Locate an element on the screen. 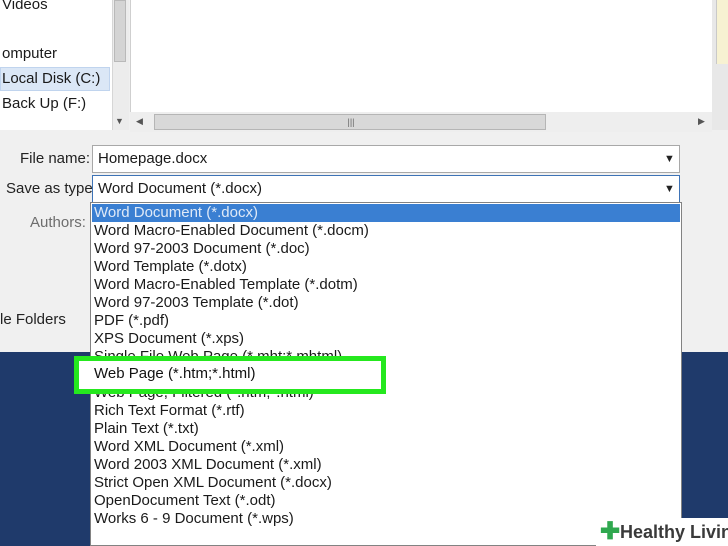 This screenshot has height=546, width=728. authors-label: Authors: is located at coordinates (58, 222).